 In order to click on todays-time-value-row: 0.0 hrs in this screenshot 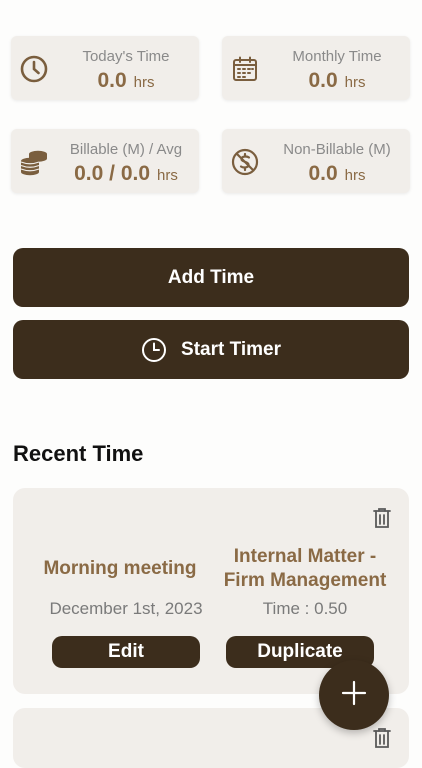, I will do `click(126, 81)`.